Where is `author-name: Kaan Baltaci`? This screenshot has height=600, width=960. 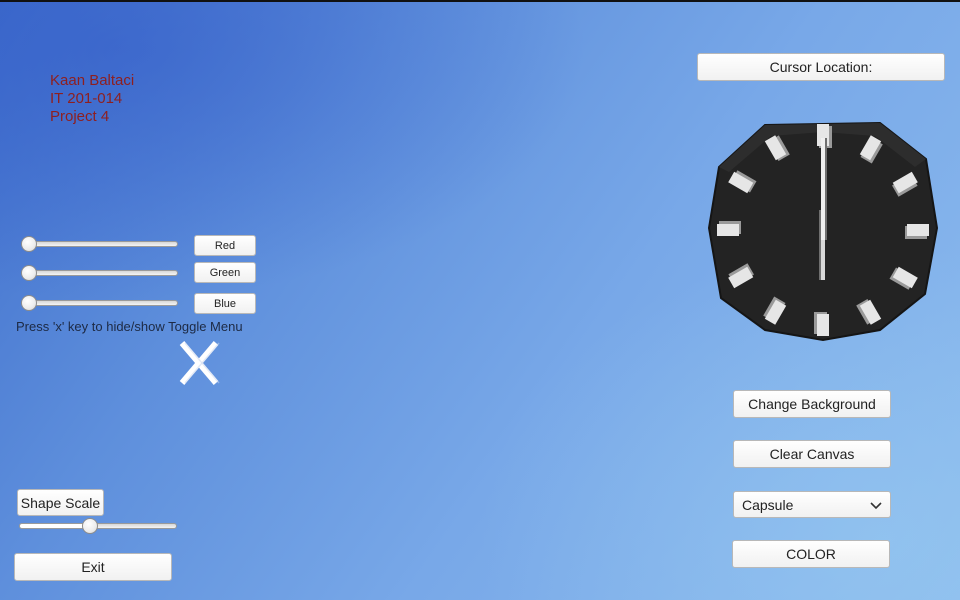
author-name: Kaan Baltaci is located at coordinates (92, 80).